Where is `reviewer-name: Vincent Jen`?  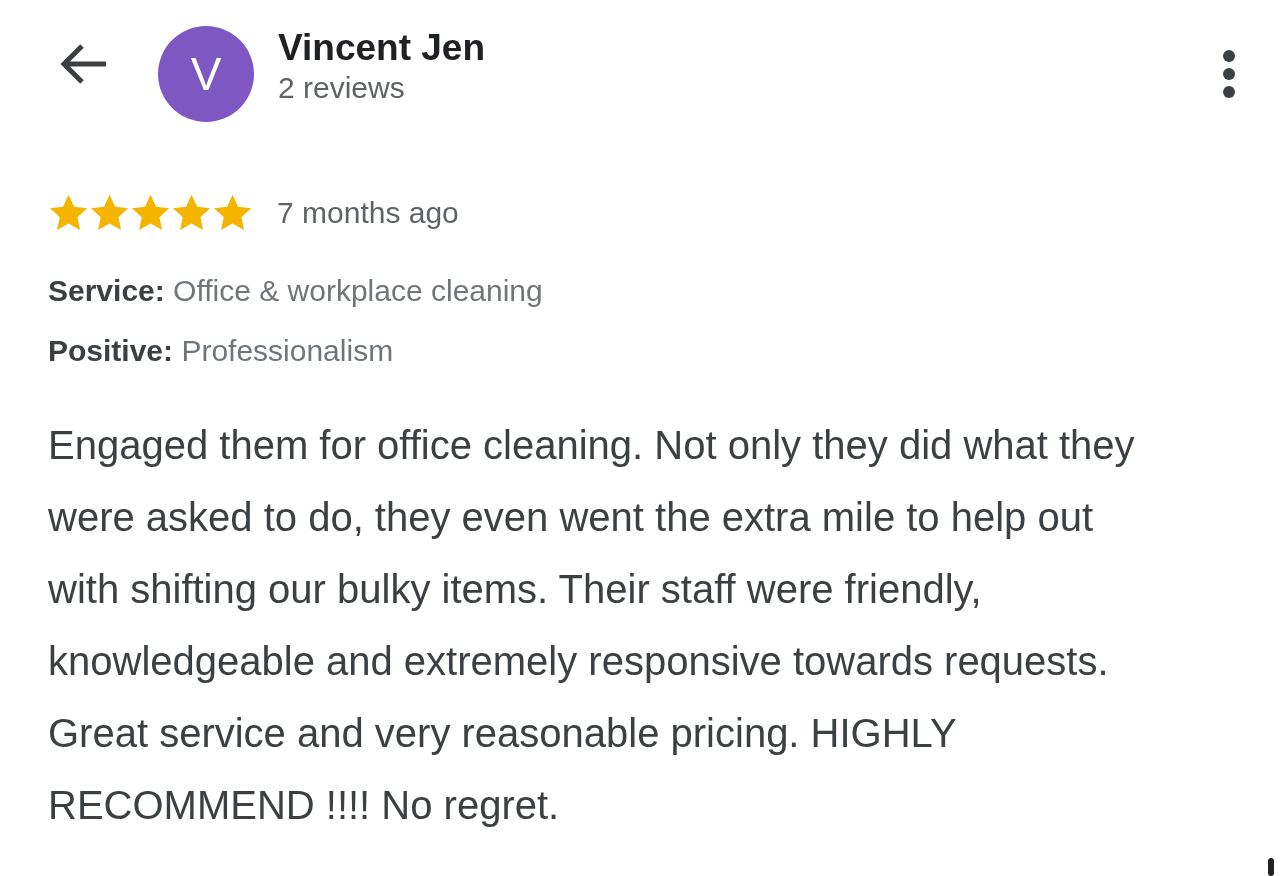 reviewer-name: Vincent Jen is located at coordinates (382, 48).